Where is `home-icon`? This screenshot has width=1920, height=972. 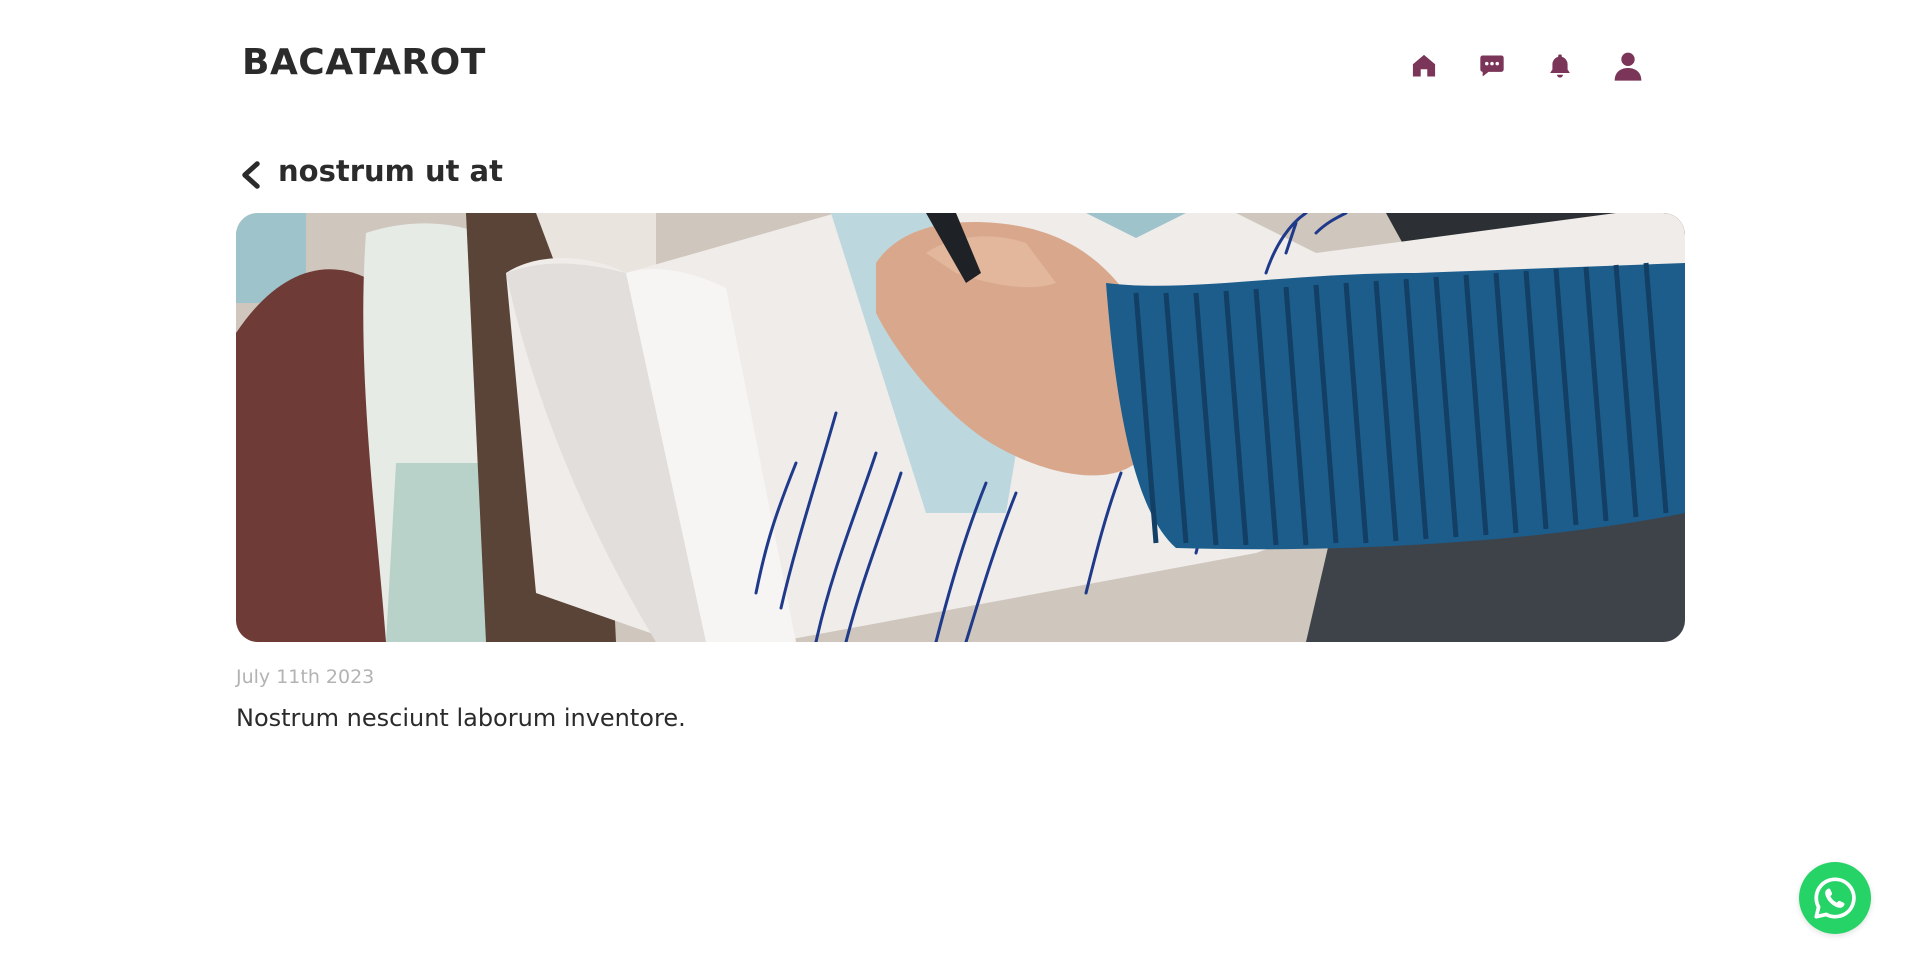
home-icon is located at coordinates (1424, 65).